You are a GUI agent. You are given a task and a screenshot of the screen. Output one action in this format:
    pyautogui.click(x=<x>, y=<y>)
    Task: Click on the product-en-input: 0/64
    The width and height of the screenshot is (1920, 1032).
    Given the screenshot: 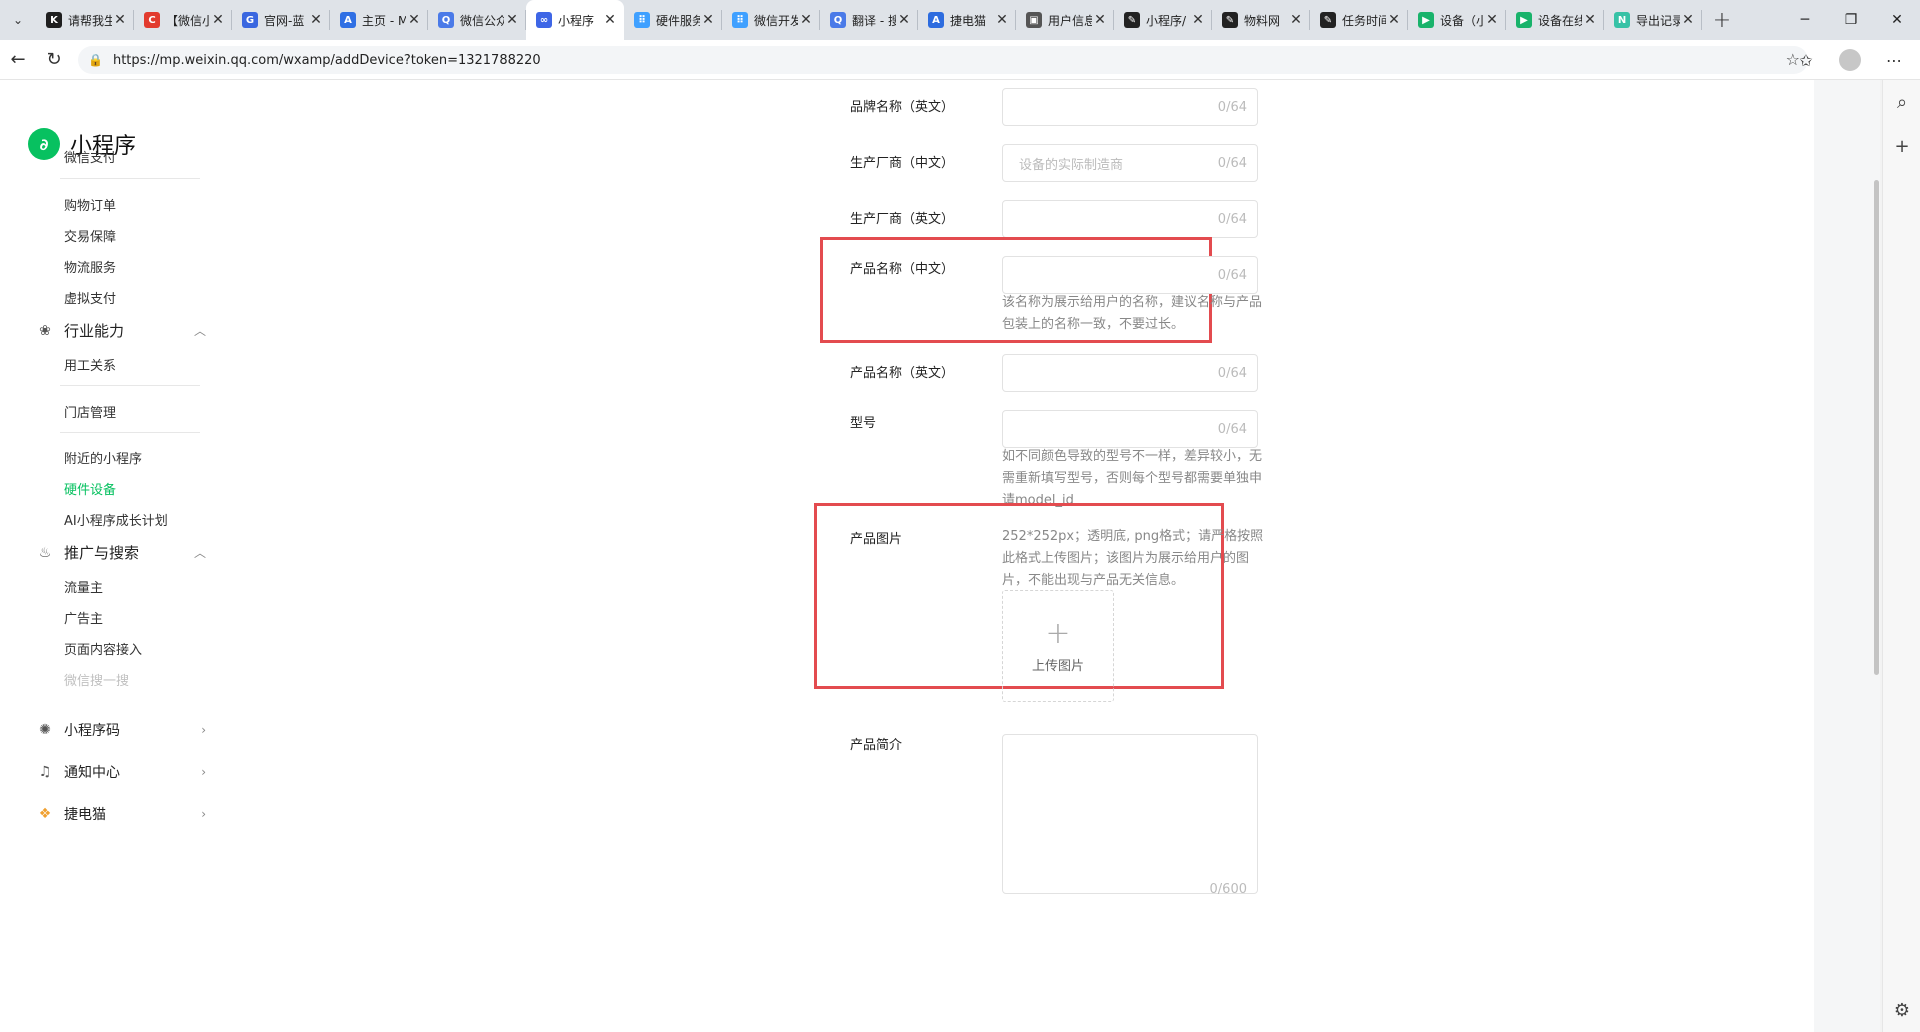 What is the action you would take?
    pyautogui.click(x=1130, y=373)
    